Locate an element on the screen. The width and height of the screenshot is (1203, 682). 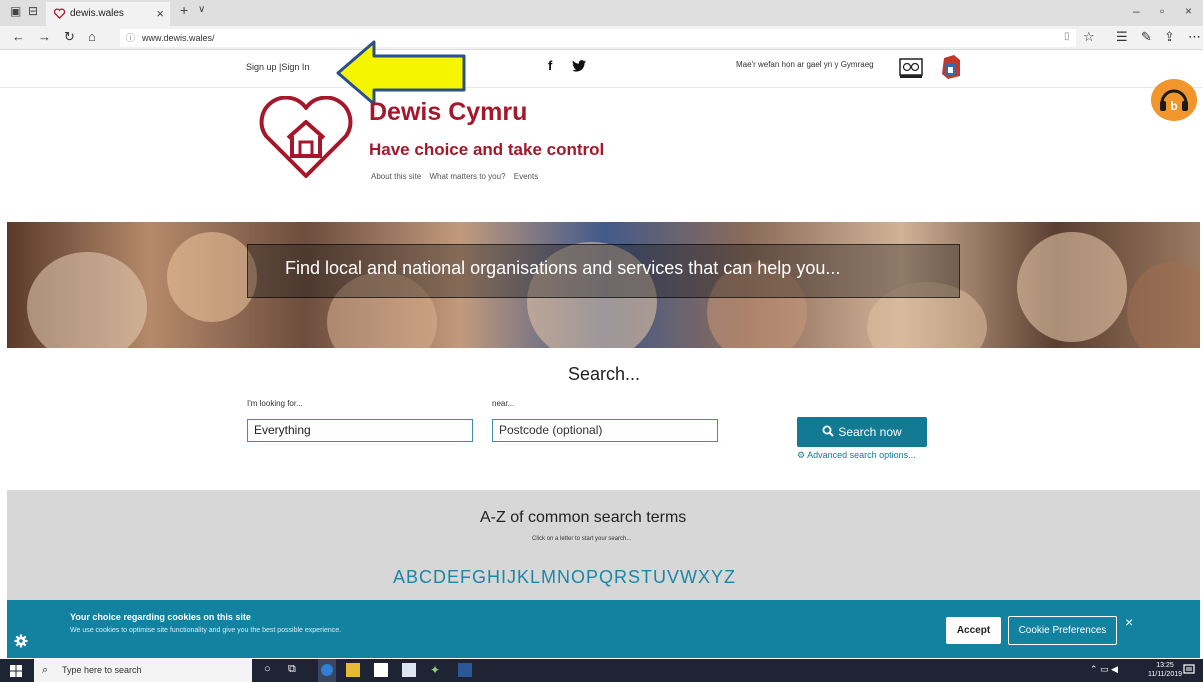
word-icon is located at coordinates (465, 670).